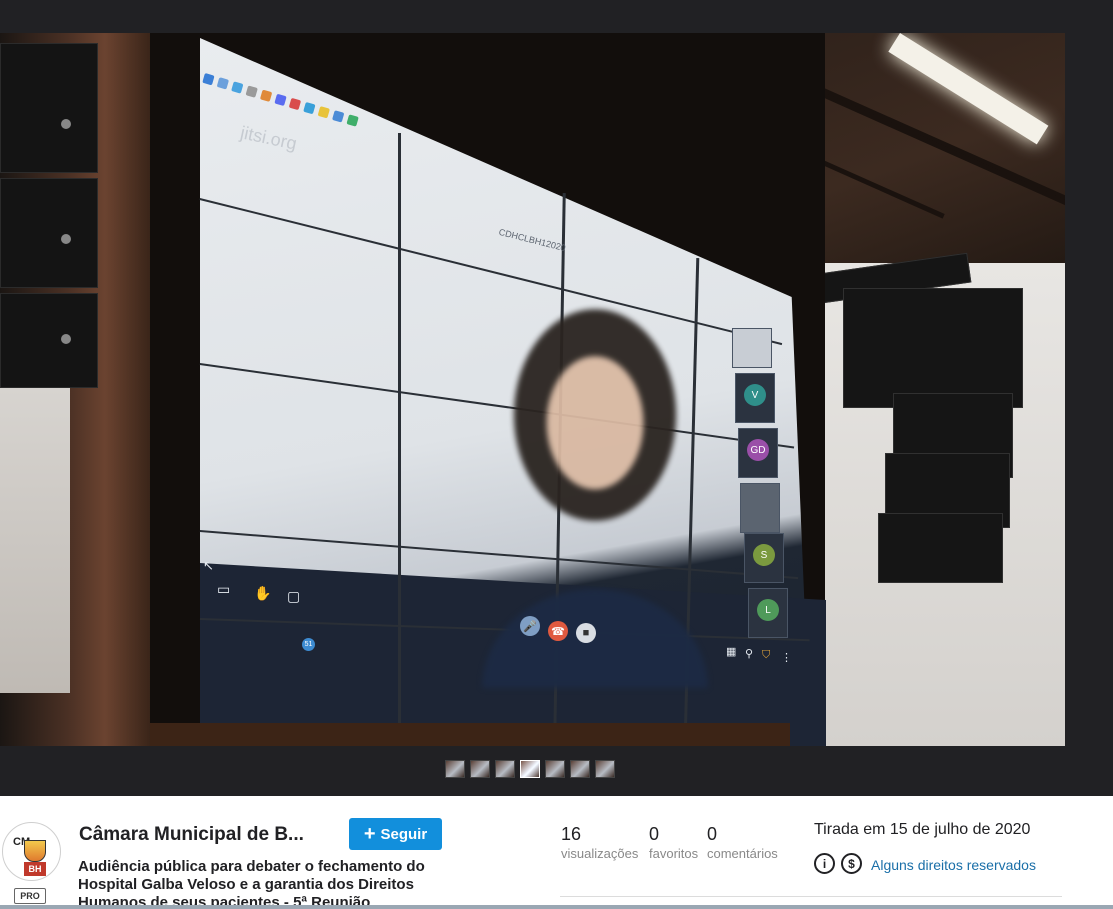 This screenshot has height=909, width=1113. What do you see at coordinates (30, 896) in the screenshot?
I see `pro-badge: PRO` at bounding box center [30, 896].